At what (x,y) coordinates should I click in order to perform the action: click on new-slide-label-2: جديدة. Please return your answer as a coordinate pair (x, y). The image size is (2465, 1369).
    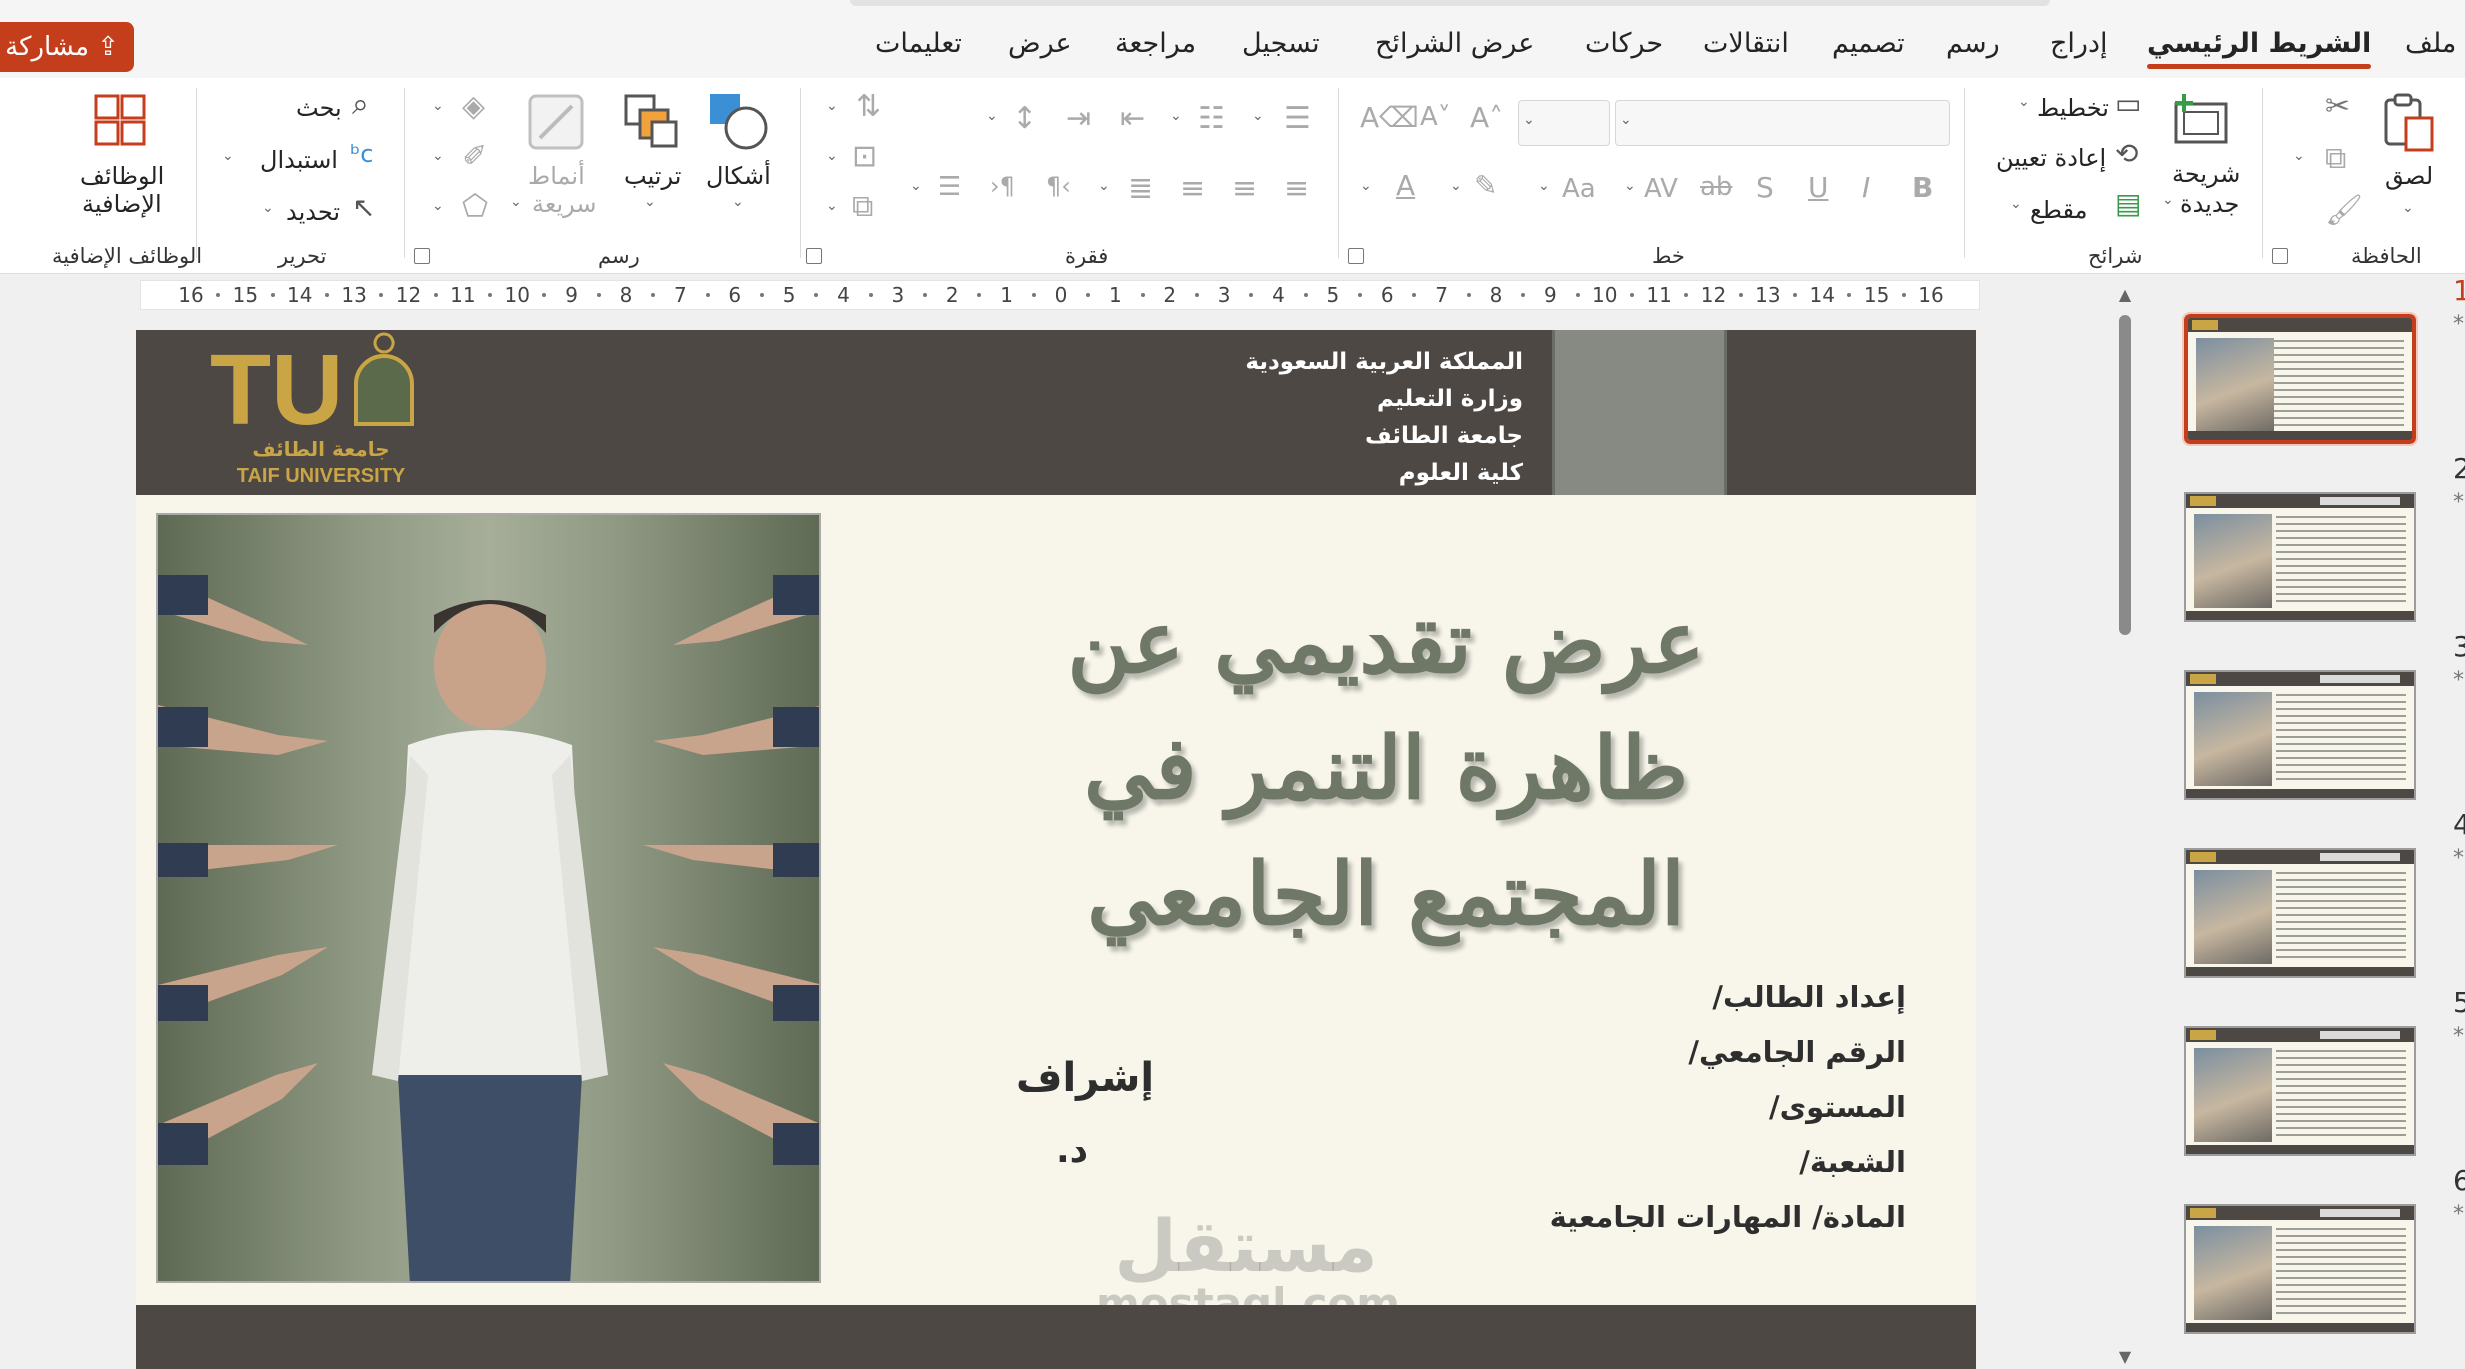
    Looking at the image, I should click on (2209, 204).